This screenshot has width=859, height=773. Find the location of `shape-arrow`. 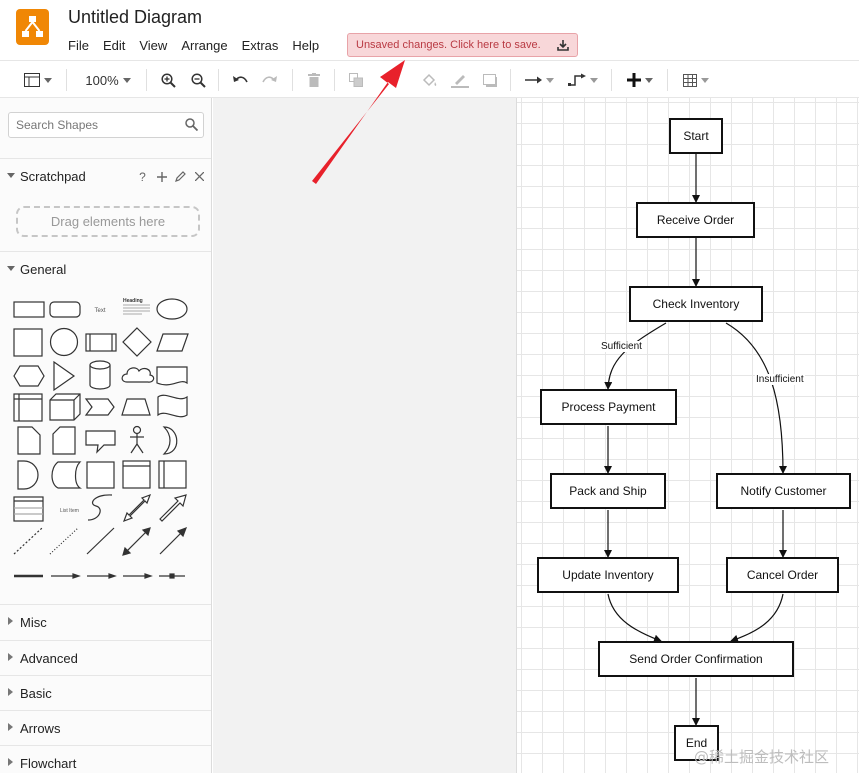

shape-arrow is located at coordinates (173, 508).